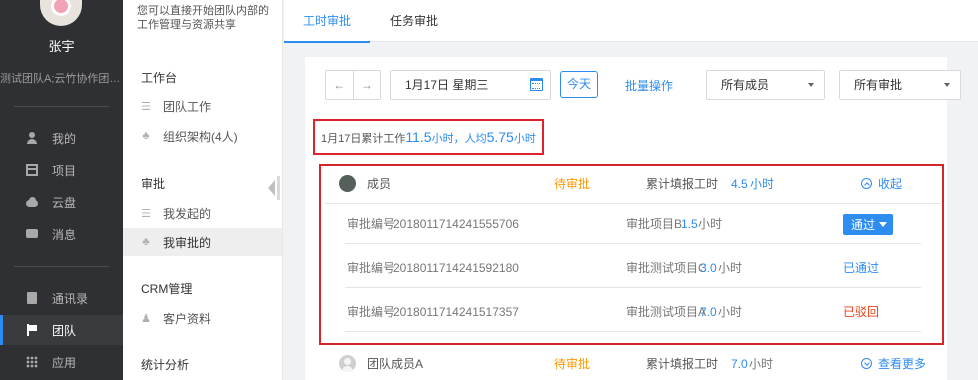 The width and height of the screenshot is (978, 380). What do you see at coordinates (187, 242) in the screenshot?
I see `subnav-item-label: 我审批的` at bounding box center [187, 242].